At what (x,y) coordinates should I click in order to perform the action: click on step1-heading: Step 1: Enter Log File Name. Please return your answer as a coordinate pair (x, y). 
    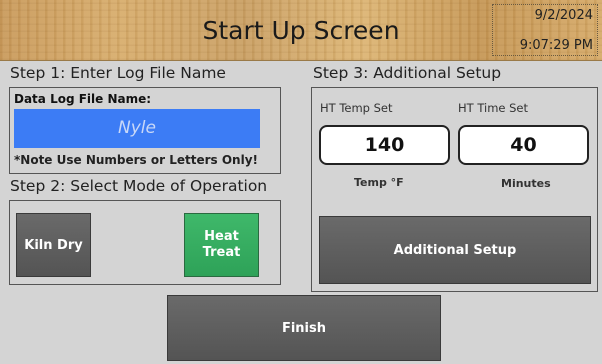
    Looking at the image, I should click on (118, 73).